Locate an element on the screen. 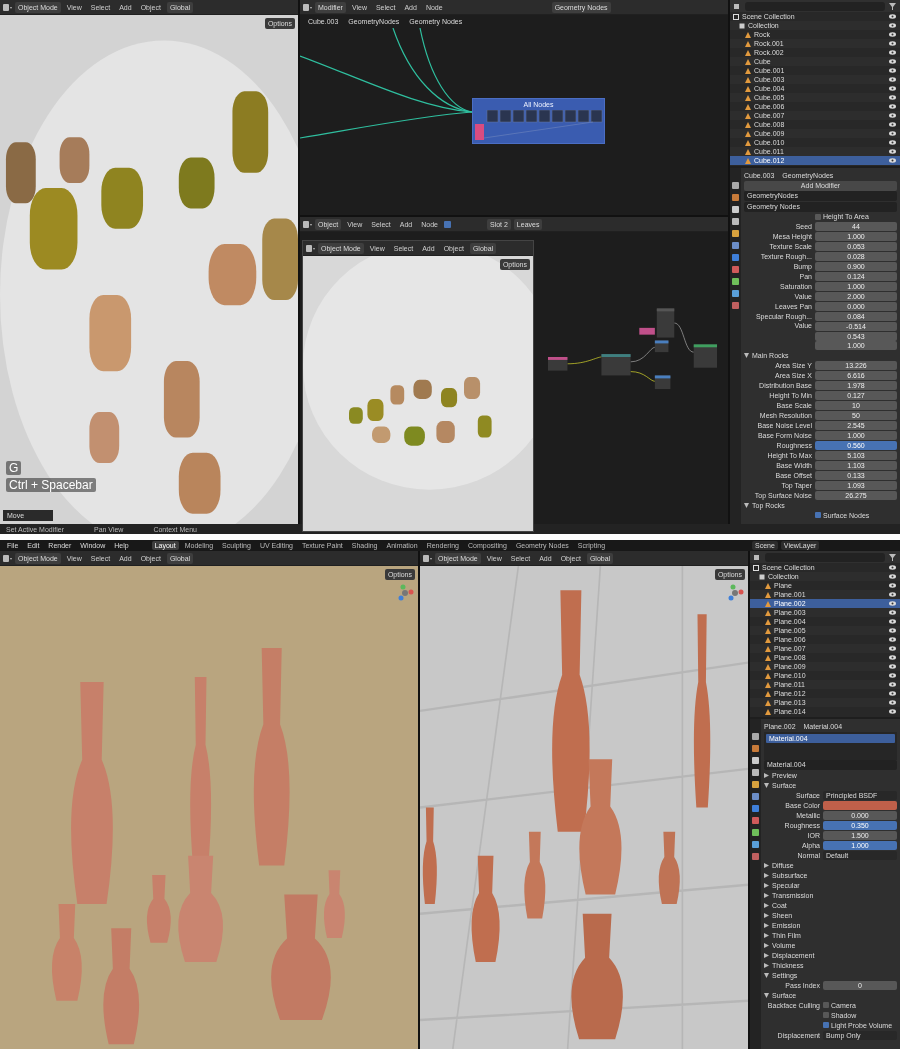 The height and width of the screenshot is (1049, 900). navigation-gizmo-icon is located at coordinates (735, 593).